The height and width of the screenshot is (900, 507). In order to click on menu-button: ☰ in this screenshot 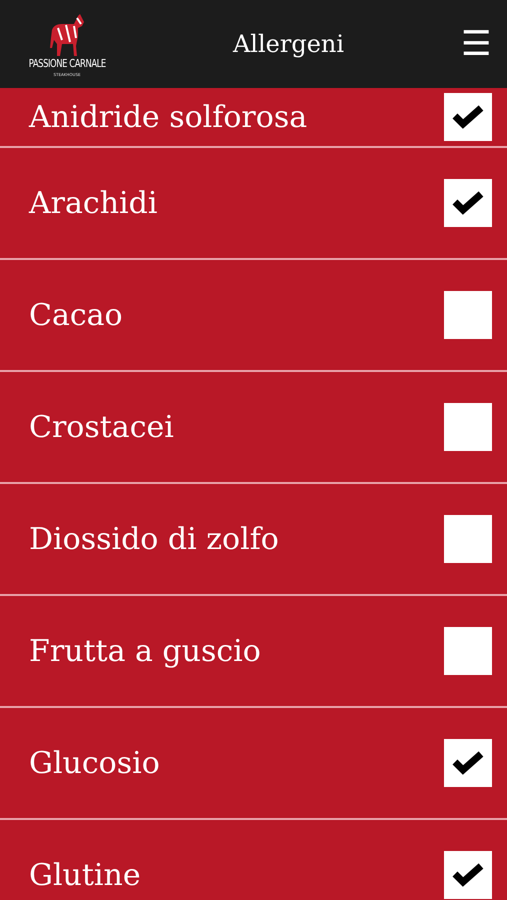, I will do `click(476, 44)`.